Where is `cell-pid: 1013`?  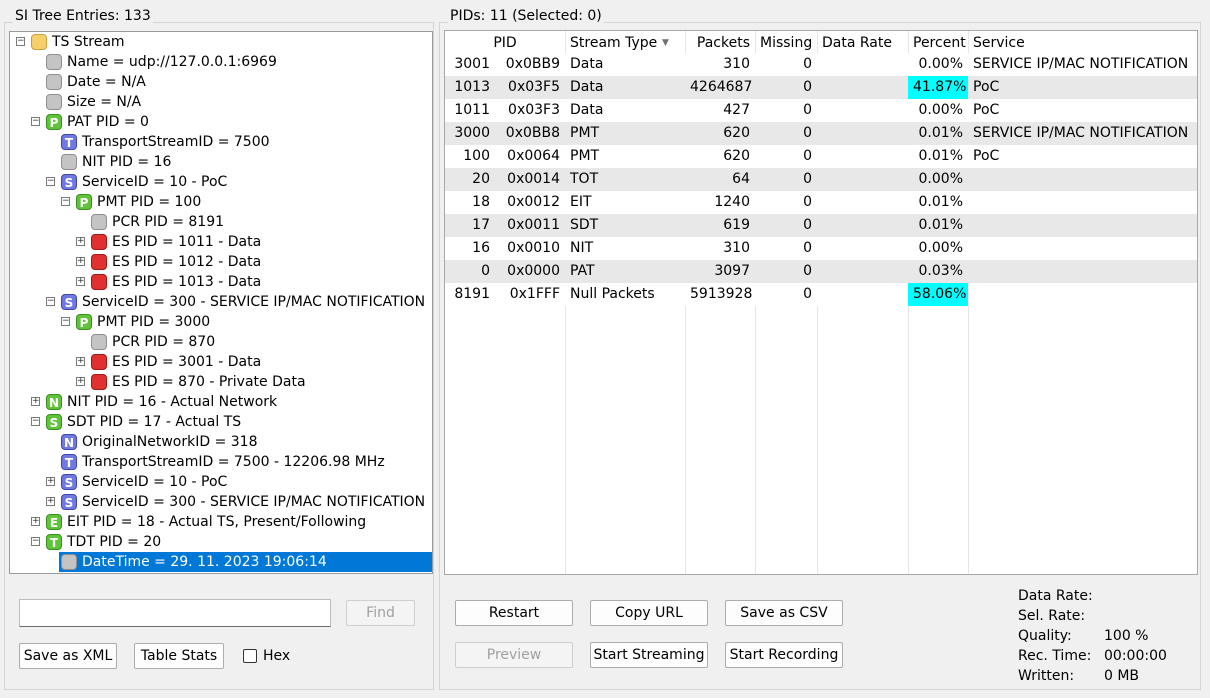 cell-pid: 1013 is located at coordinates (472, 87).